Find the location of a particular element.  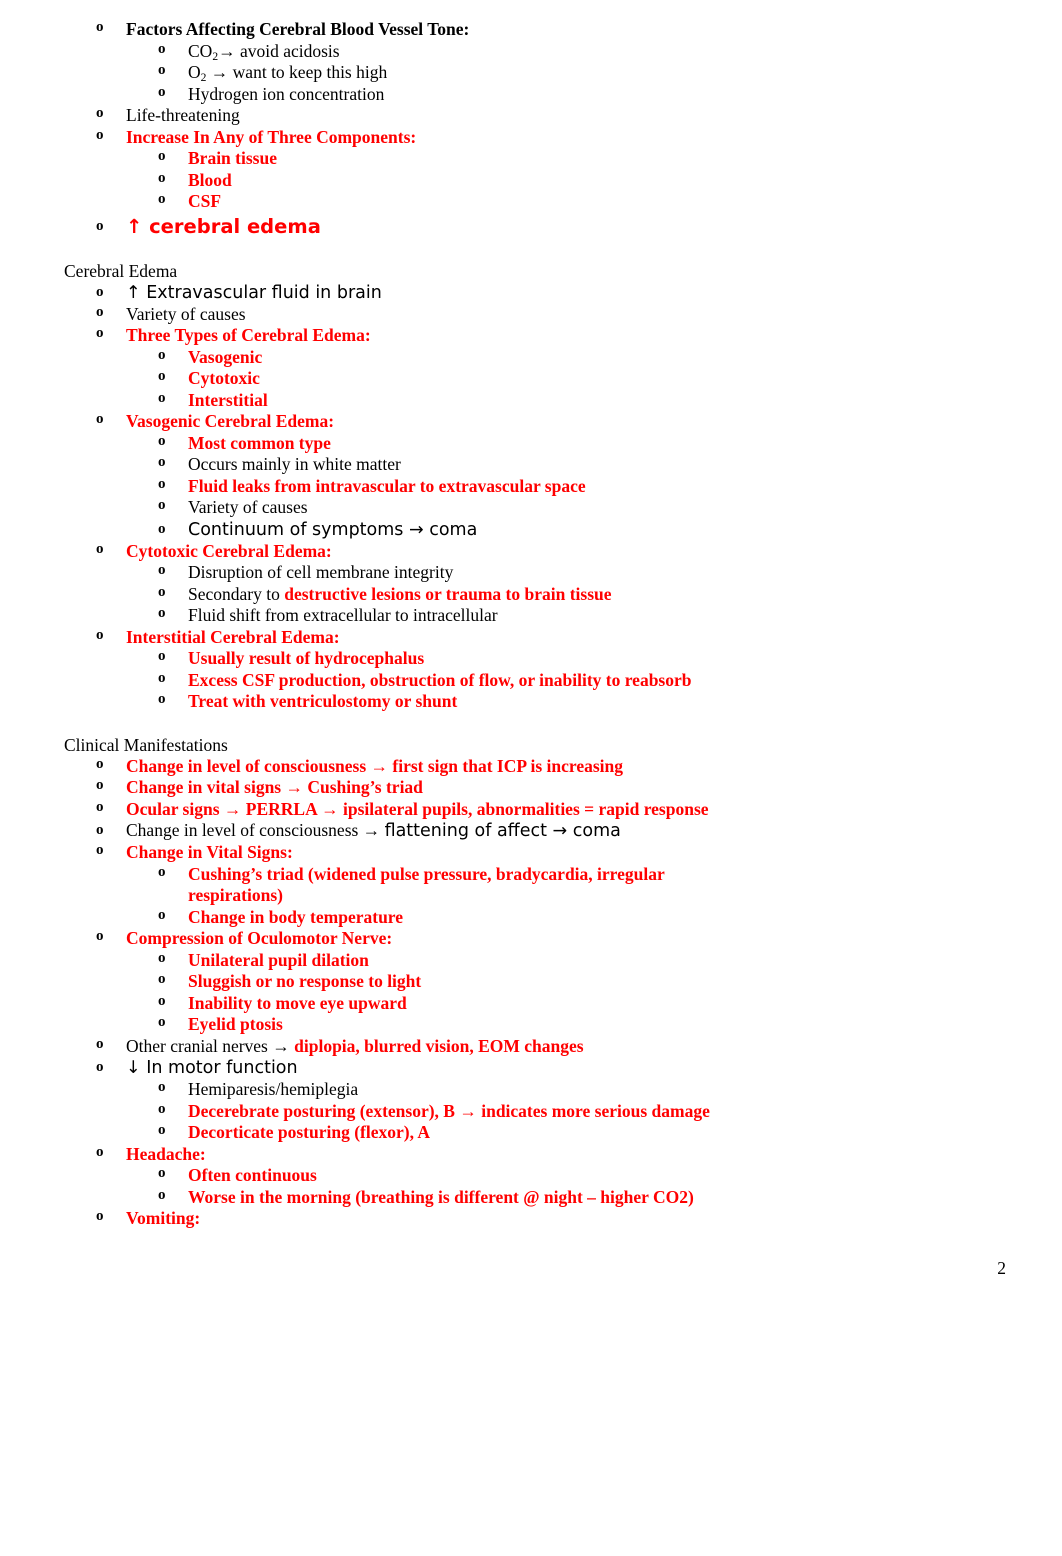

list-item-label: Change in body temperature is located at coordinates (296, 916).